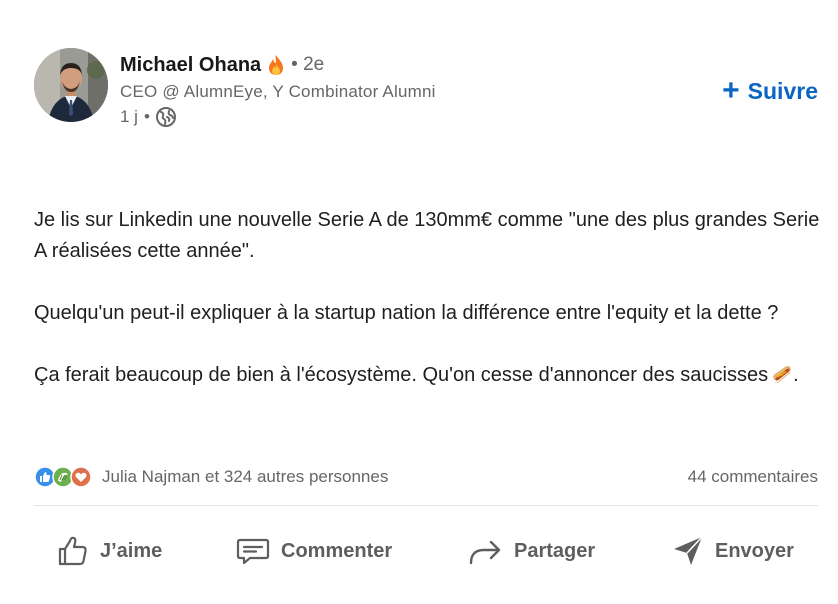 The height and width of the screenshot is (604, 838). What do you see at coordinates (253, 551) in the screenshot?
I see `comment-icon` at bounding box center [253, 551].